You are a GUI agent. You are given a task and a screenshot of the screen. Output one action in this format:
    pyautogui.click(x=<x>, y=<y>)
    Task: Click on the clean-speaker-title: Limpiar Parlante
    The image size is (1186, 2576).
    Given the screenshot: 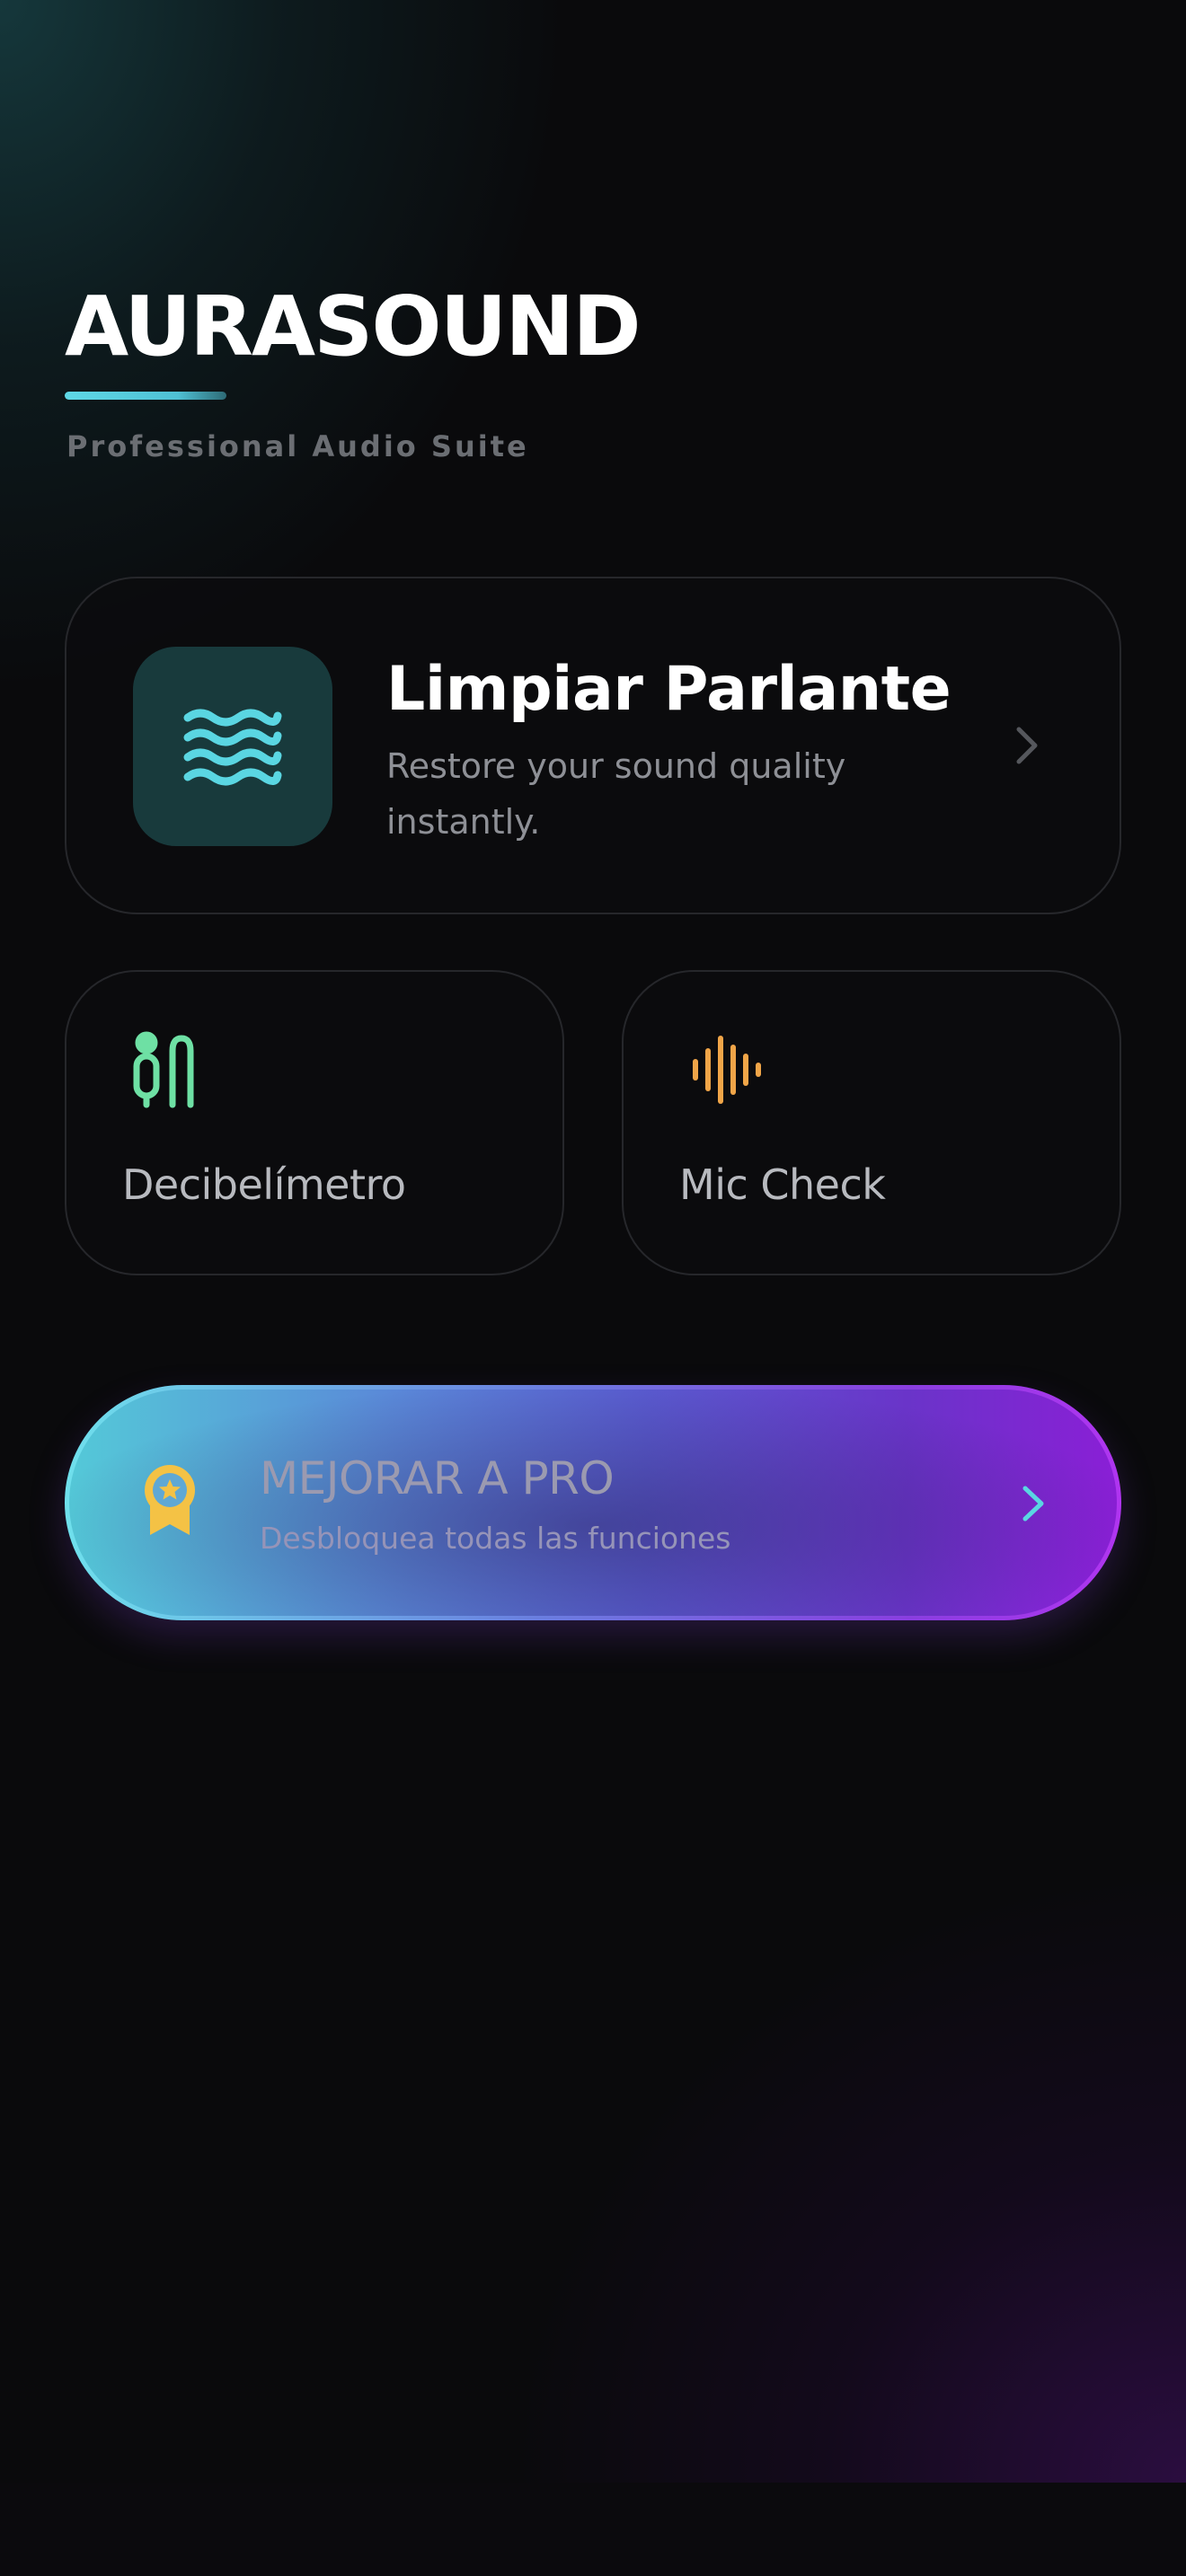 What is the action you would take?
    pyautogui.click(x=668, y=689)
    